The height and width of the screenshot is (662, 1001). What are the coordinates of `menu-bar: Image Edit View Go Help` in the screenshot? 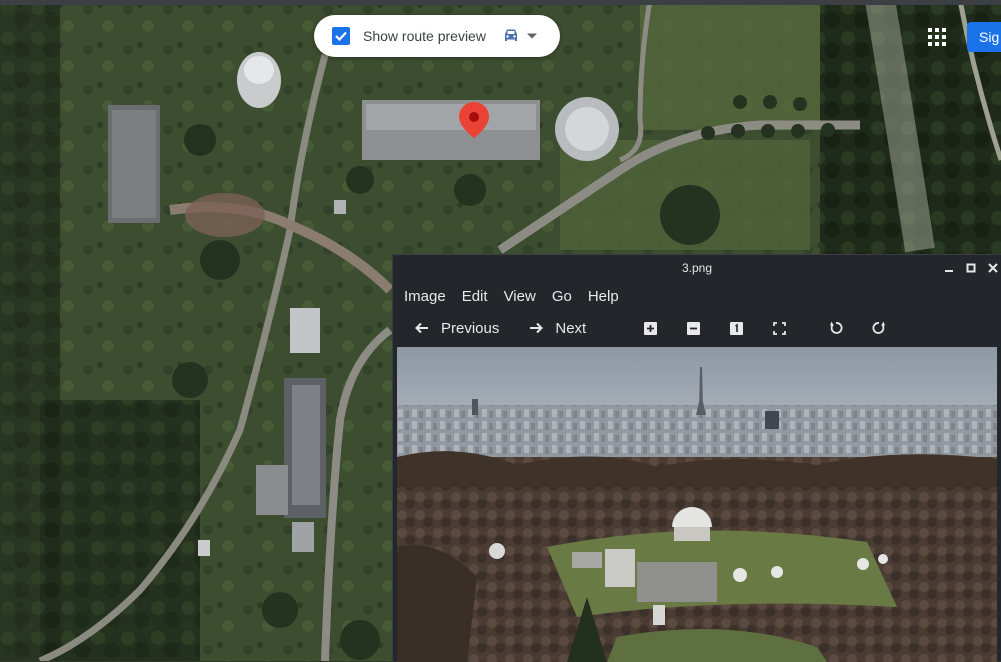 It's located at (697, 296).